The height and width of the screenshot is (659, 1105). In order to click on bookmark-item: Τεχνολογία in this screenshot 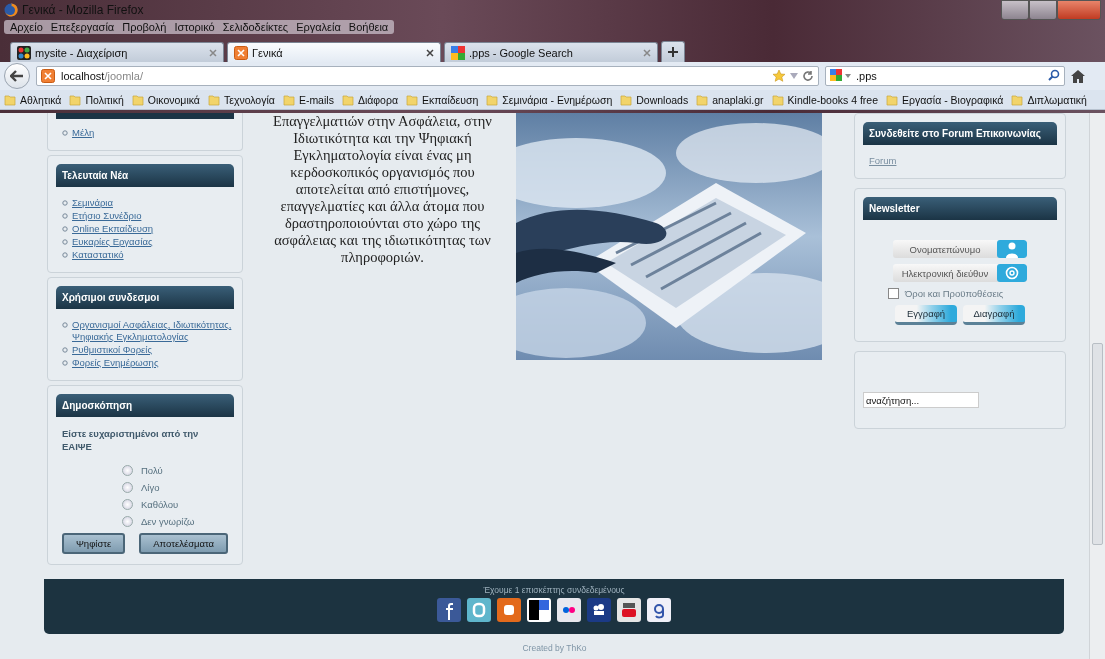, I will do `click(241, 99)`.